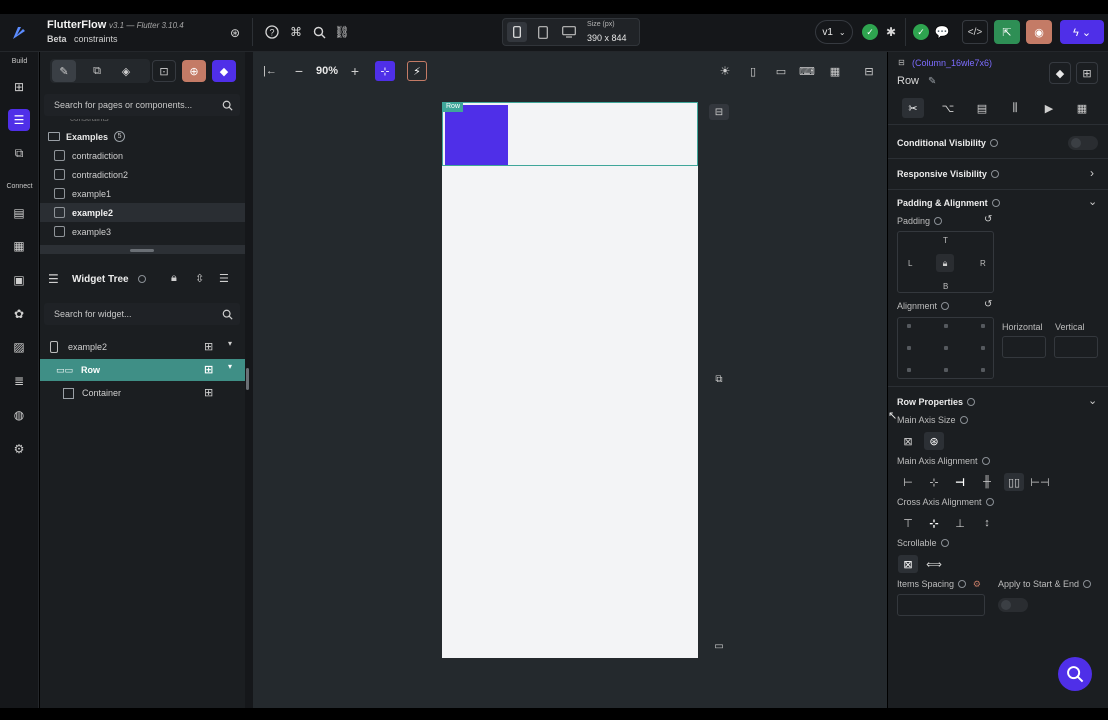 The image size is (1108, 720). I want to click on copy-icon: ⧉, so click(719, 379).